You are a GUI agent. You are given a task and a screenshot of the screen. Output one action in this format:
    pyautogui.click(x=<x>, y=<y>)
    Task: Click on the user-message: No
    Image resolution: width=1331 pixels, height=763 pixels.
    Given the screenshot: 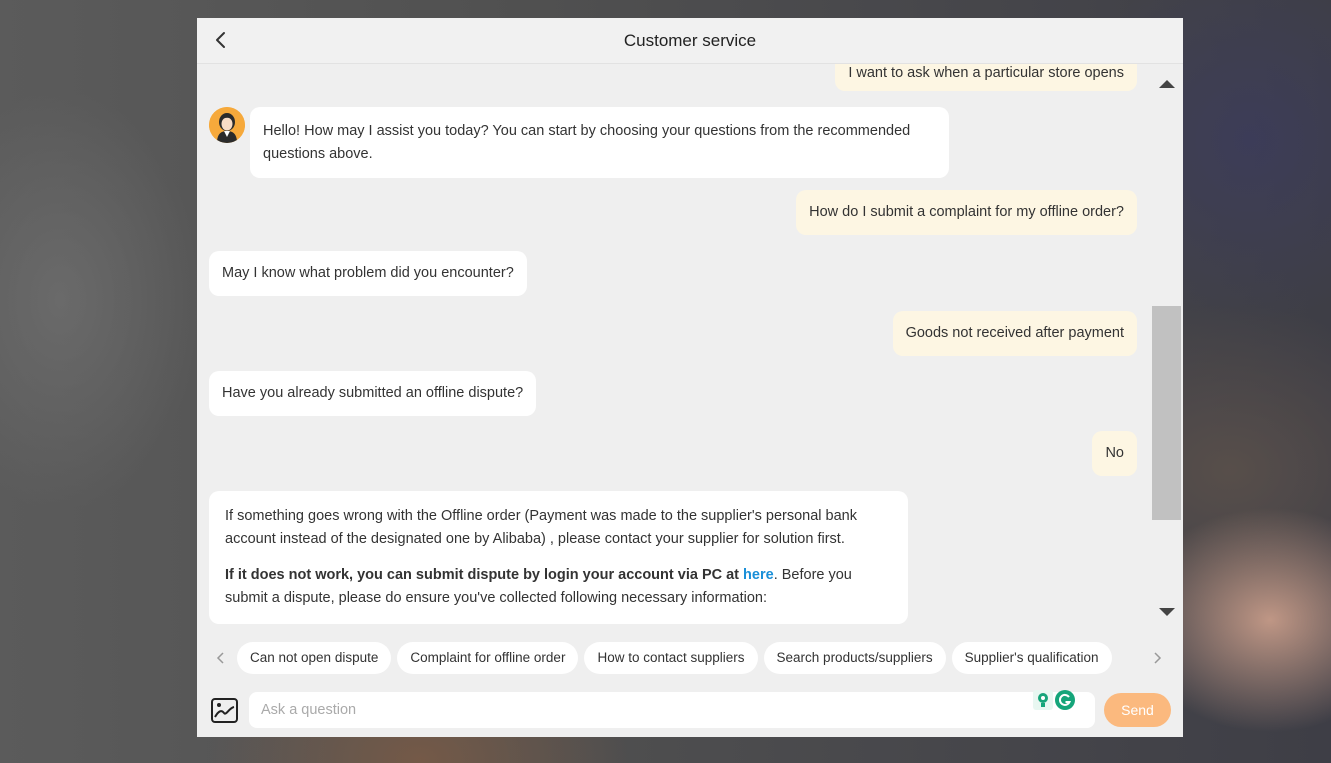 What is the action you would take?
    pyautogui.click(x=1114, y=453)
    